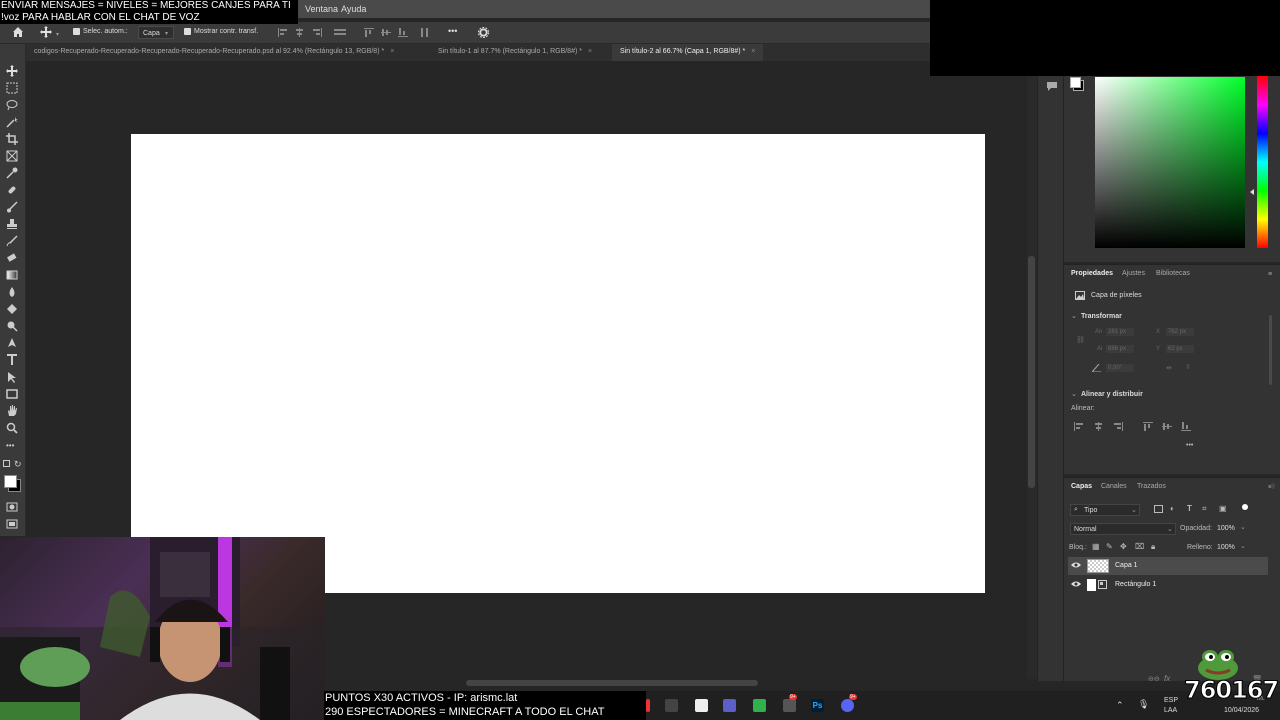  What do you see at coordinates (1204, 509) in the screenshot?
I see `filter-shape-icon: ⌗` at bounding box center [1204, 509].